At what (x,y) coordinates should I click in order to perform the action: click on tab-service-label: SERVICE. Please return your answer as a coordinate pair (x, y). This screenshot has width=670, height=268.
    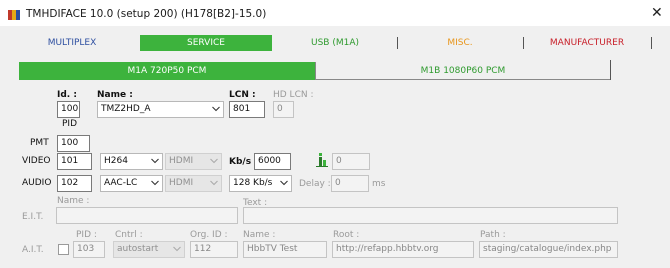
    Looking at the image, I should click on (206, 43).